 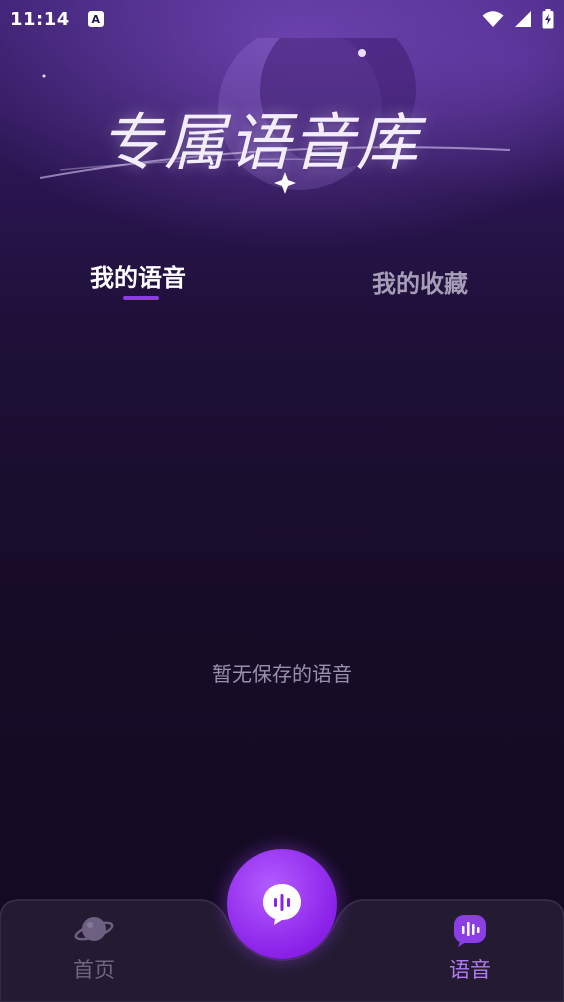 What do you see at coordinates (94, 947) in the screenshot?
I see `nav-home: 首页` at bounding box center [94, 947].